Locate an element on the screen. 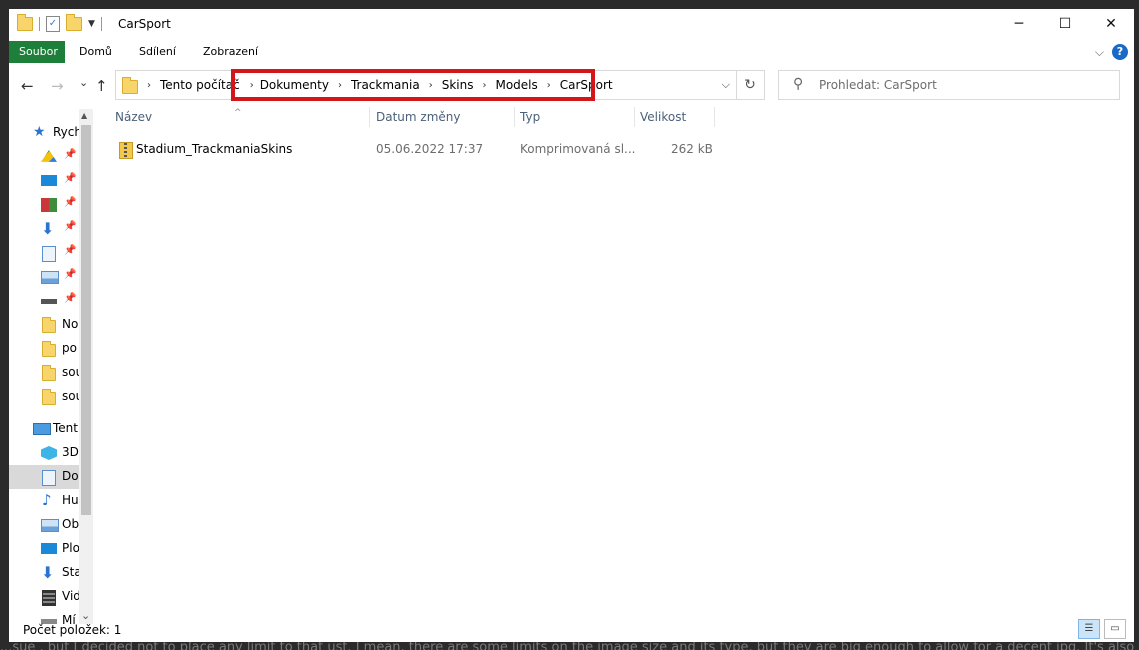  column-header-size: Velikost is located at coordinates (674, 117).